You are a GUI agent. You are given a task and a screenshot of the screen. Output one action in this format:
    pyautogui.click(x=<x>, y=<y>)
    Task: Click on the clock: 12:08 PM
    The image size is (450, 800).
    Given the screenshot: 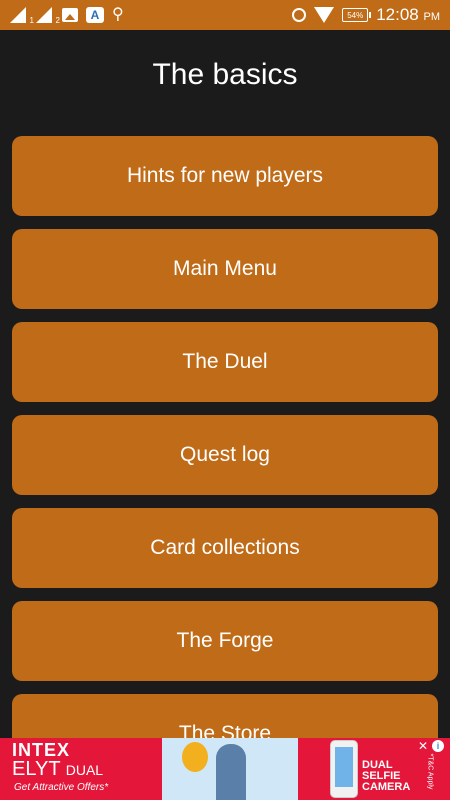 What is the action you would take?
    pyautogui.click(x=408, y=15)
    